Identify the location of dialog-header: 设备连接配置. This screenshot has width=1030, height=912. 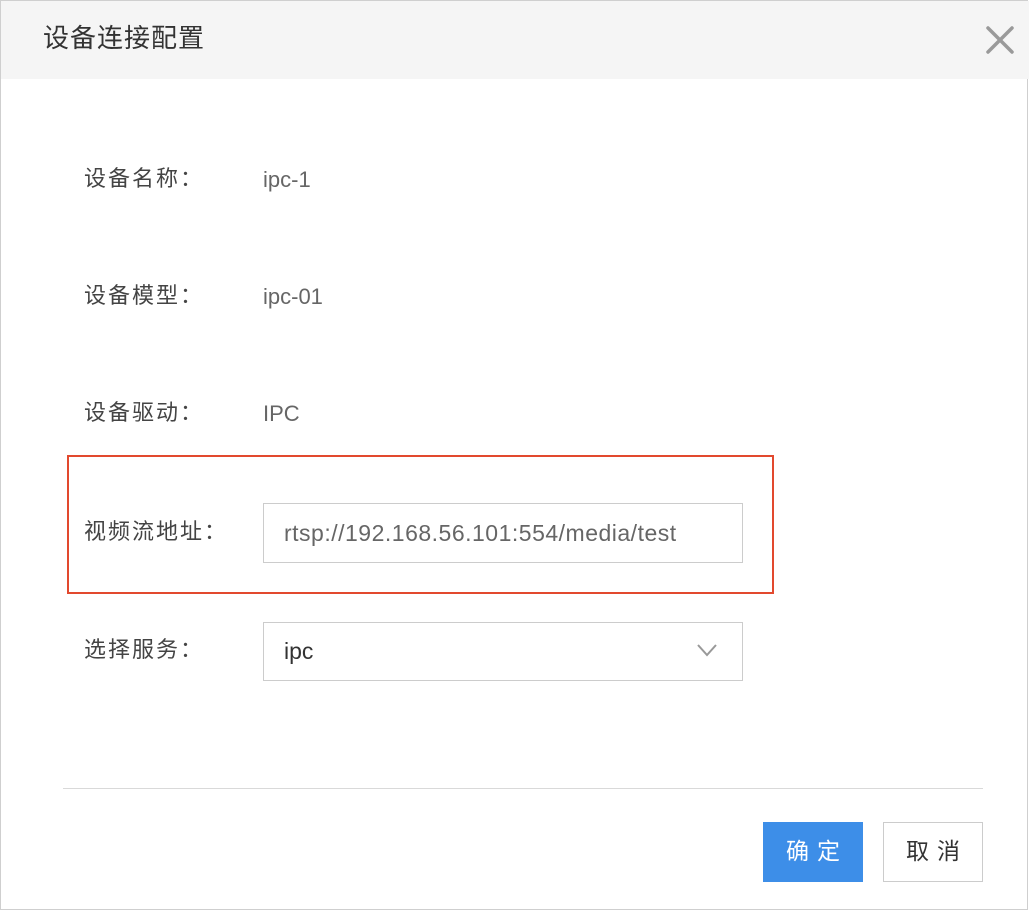
(515, 40).